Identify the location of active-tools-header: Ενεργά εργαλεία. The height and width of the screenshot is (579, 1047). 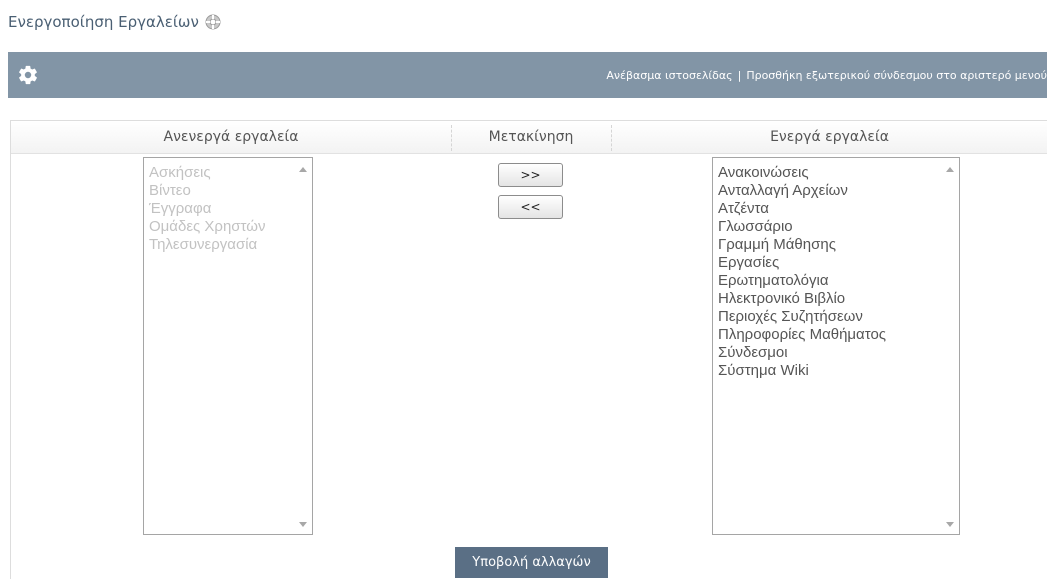
(829, 137).